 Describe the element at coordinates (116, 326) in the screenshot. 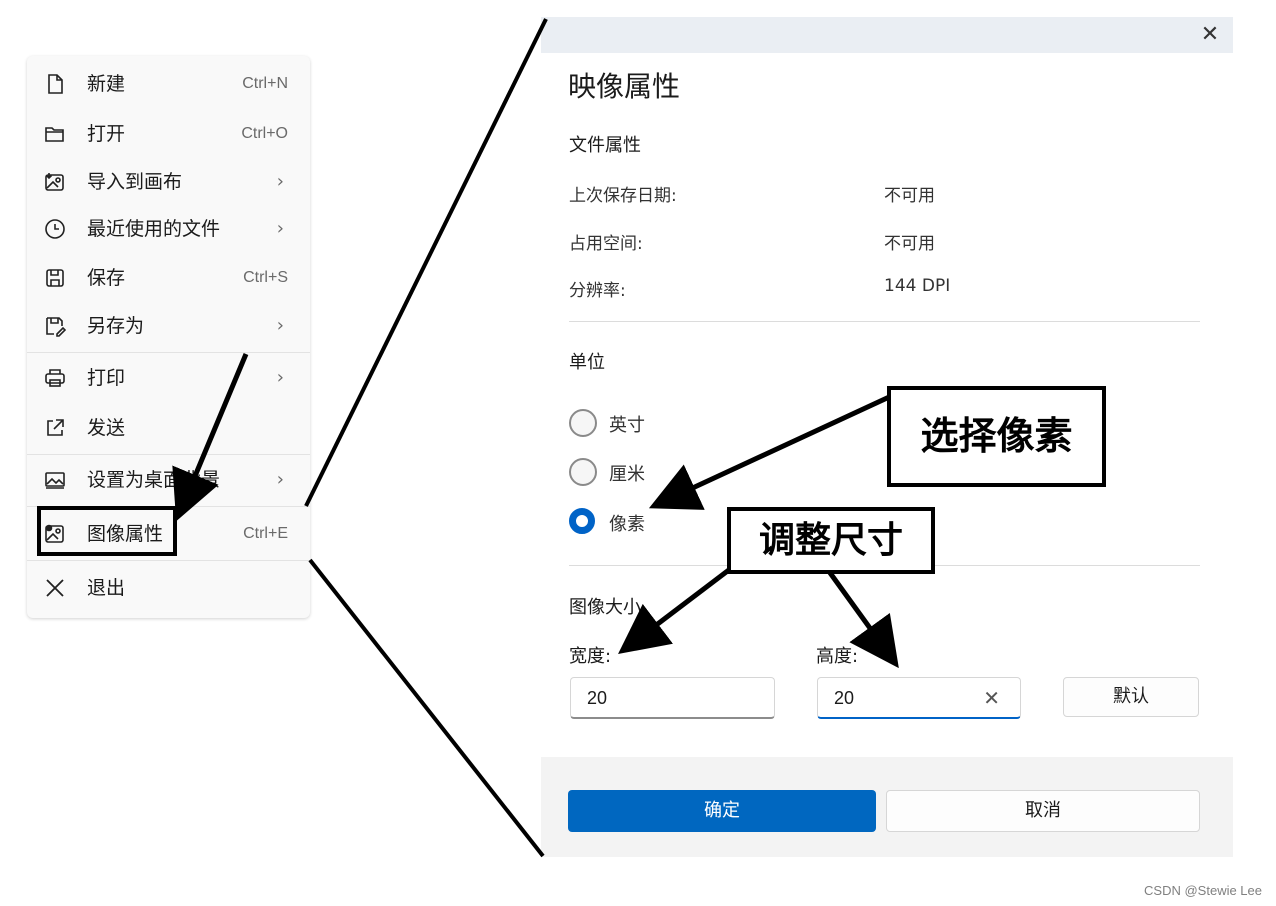

I see `menu-item-label: 另存为` at that location.